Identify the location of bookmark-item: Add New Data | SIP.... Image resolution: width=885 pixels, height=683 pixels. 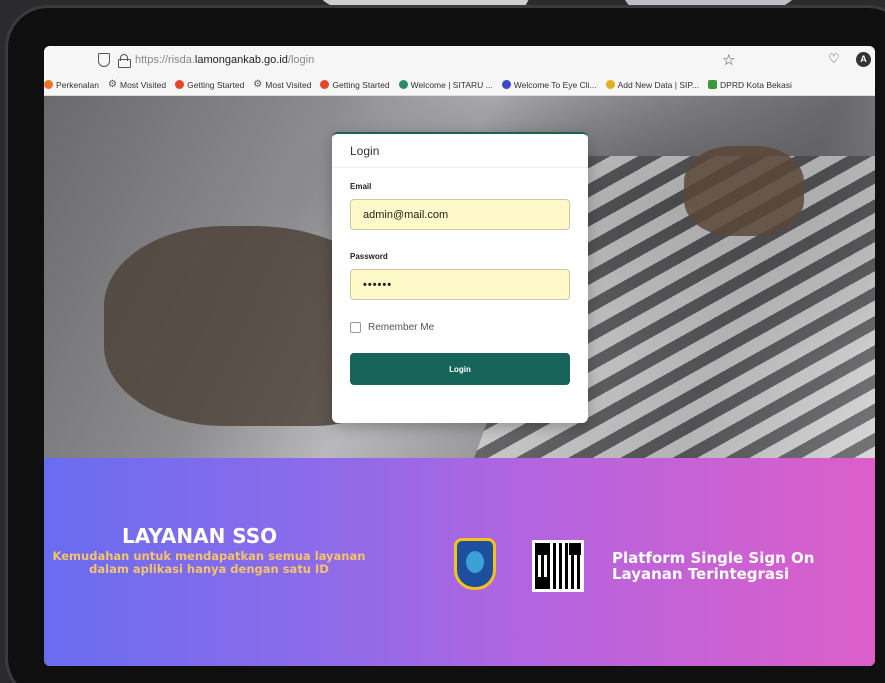
(652, 85).